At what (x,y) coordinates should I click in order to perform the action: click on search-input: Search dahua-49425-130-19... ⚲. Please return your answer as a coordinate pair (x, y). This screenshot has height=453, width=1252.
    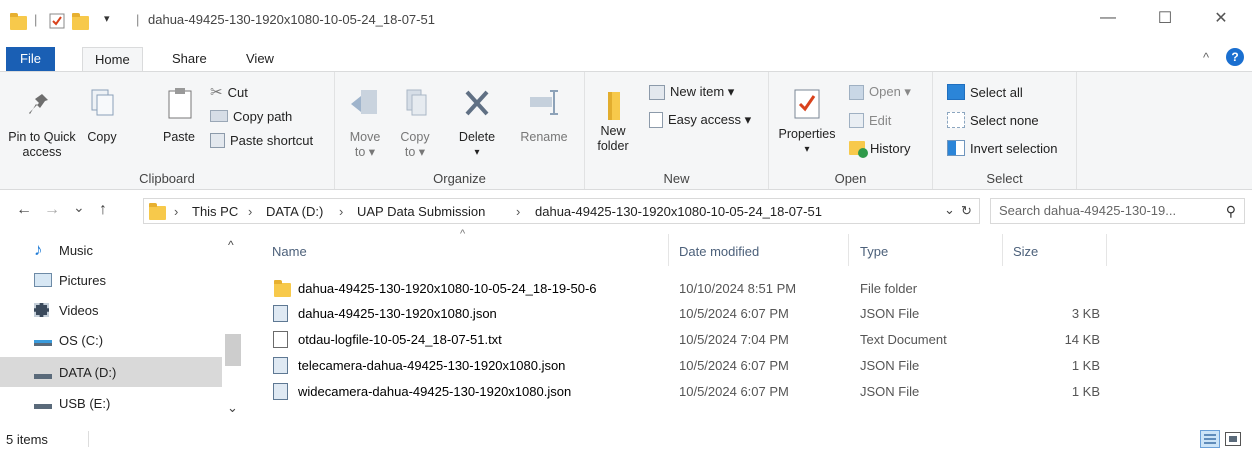
    Looking at the image, I should click on (1117, 211).